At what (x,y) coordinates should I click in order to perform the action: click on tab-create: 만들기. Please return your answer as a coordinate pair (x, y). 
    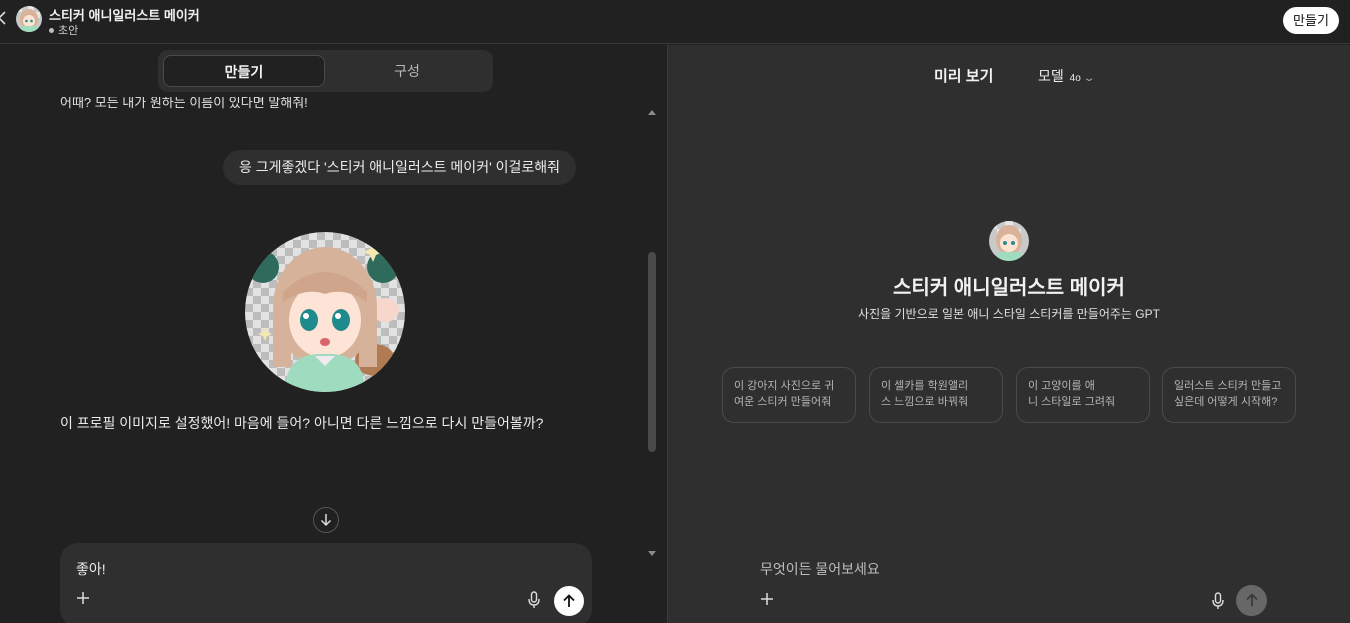
    Looking at the image, I should click on (244, 71).